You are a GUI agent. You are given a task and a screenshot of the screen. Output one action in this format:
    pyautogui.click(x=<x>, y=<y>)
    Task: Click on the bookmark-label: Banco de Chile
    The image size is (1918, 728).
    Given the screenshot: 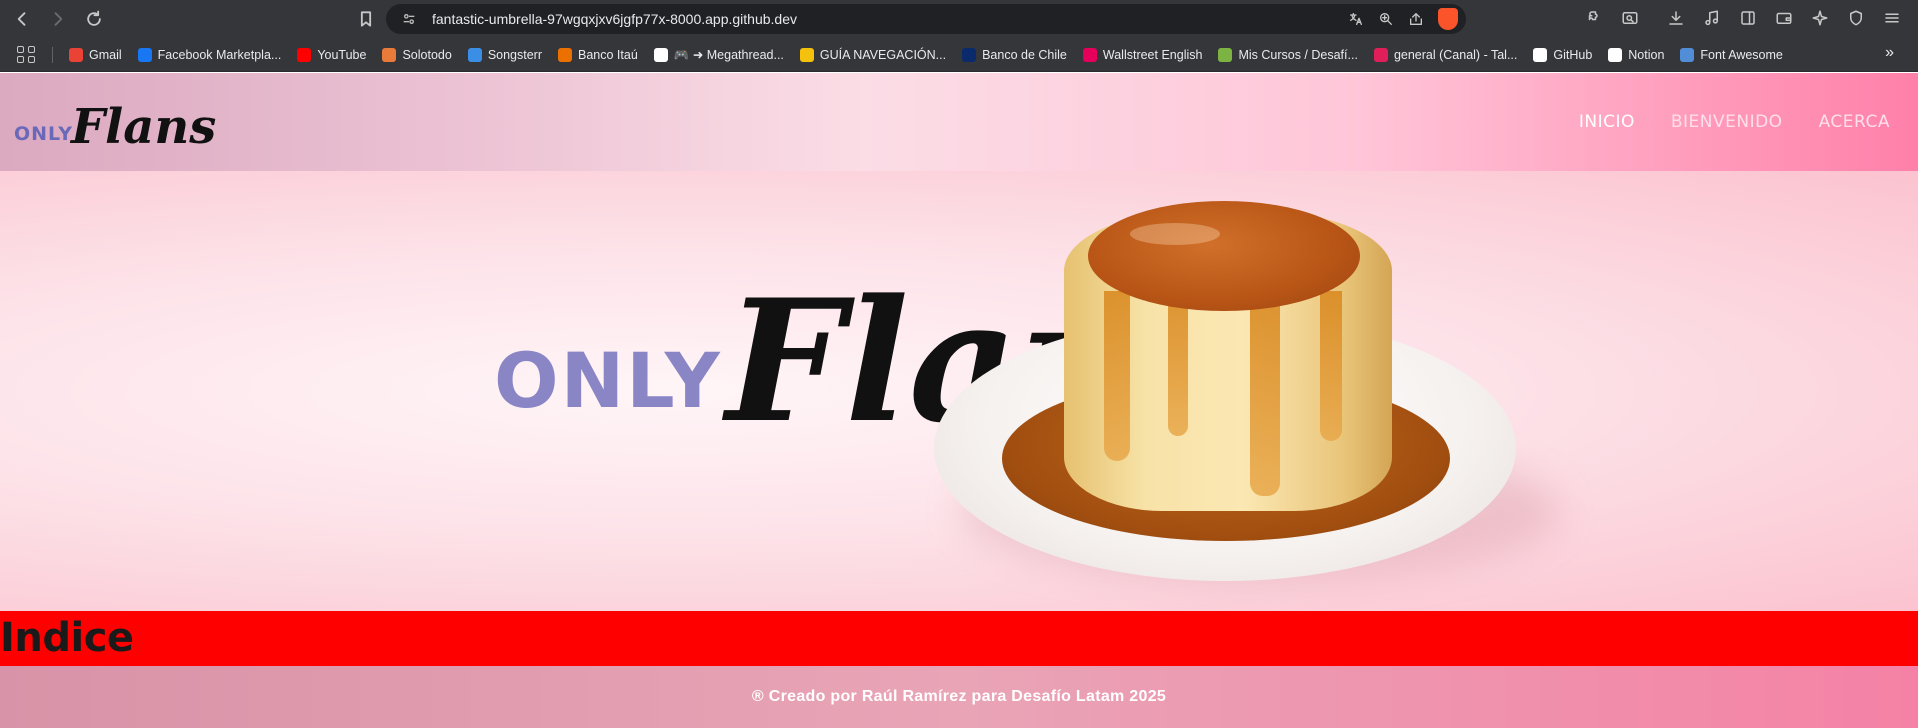 What is the action you would take?
    pyautogui.click(x=1024, y=54)
    